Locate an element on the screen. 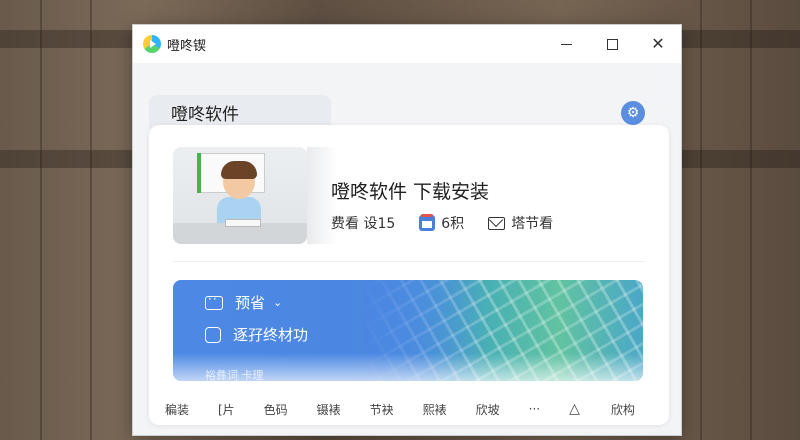  meta-item-views: 费看 设15 is located at coordinates (363, 223).